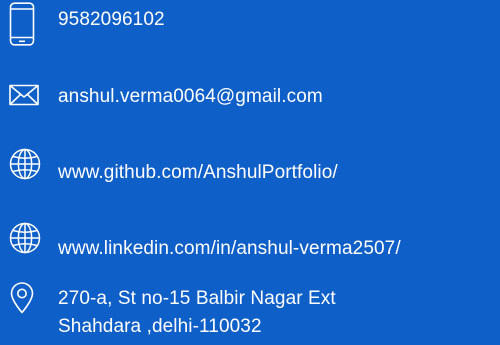  What do you see at coordinates (24, 95) in the screenshot?
I see `envelope-icon` at bounding box center [24, 95].